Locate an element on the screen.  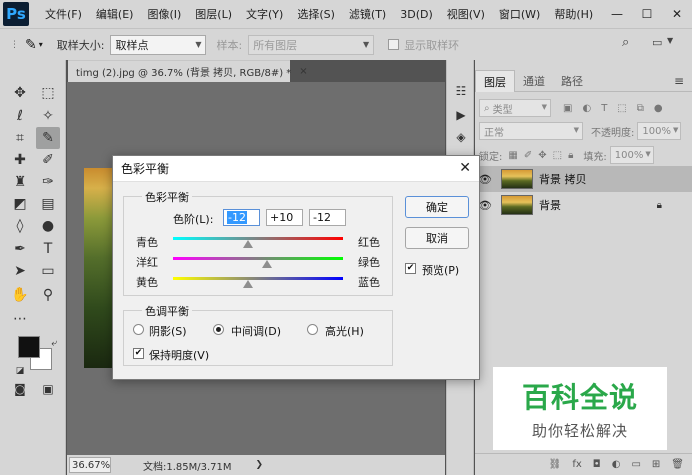
close-icon: ✕ is located at coordinates (465, 168).